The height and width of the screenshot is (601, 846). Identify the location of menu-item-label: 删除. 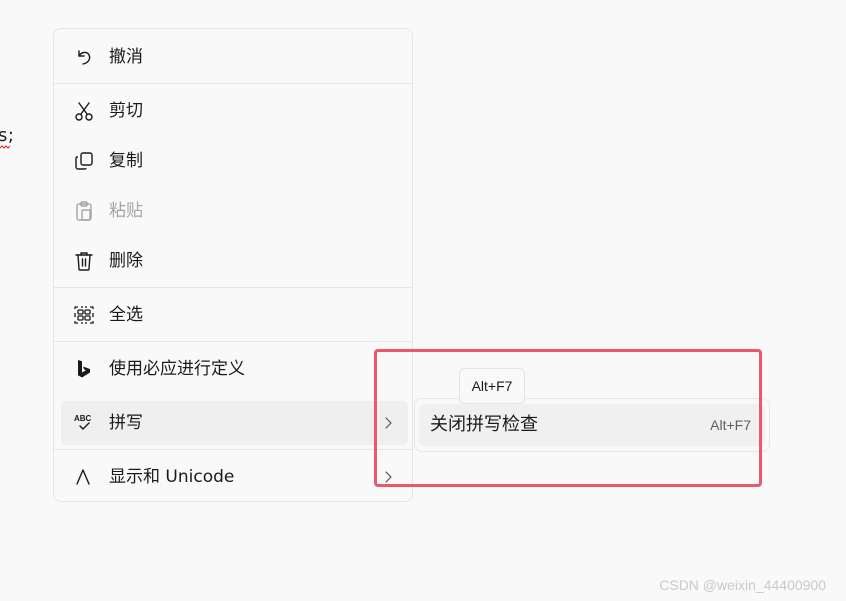
(126, 261).